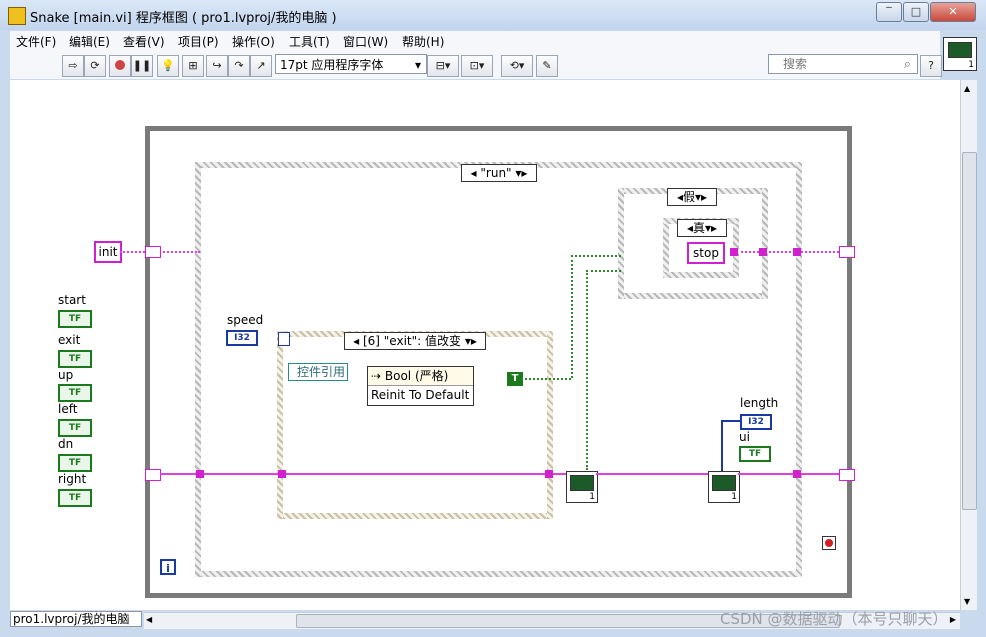 This screenshot has width=986, height=637. What do you see at coordinates (284, 339) in the screenshot?
I see `timeout-terminal` at bounding box center [284, 339].